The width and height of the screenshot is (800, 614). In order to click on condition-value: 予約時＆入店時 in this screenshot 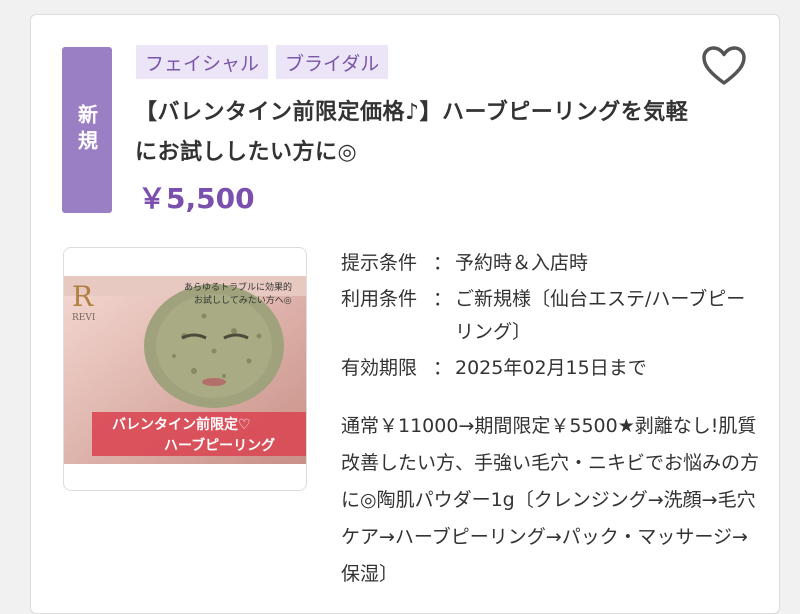, I will do `click(522, 263)`.